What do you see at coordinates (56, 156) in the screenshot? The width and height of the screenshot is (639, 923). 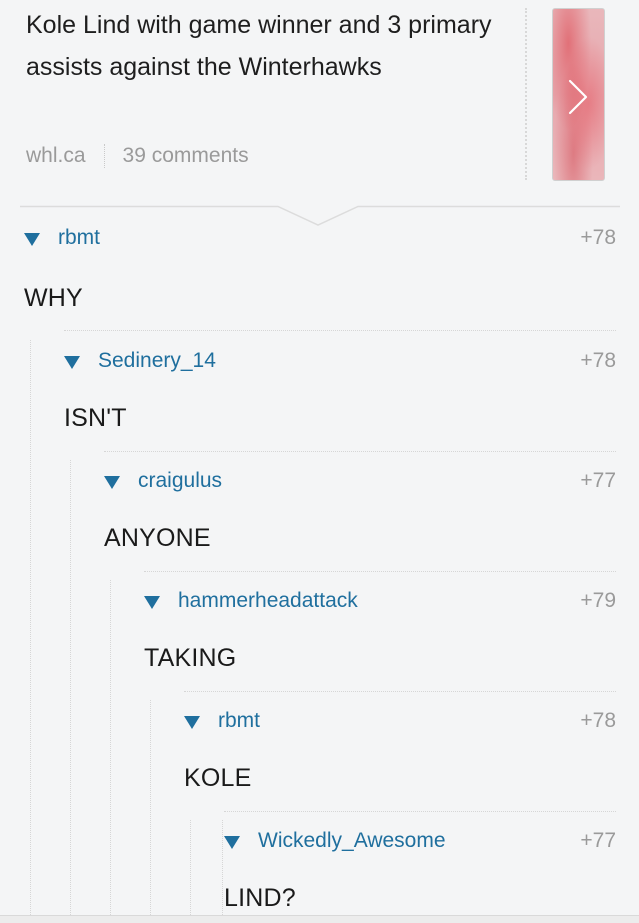 I see `post-domain: whl.ca` at bounding box center [56, 156].